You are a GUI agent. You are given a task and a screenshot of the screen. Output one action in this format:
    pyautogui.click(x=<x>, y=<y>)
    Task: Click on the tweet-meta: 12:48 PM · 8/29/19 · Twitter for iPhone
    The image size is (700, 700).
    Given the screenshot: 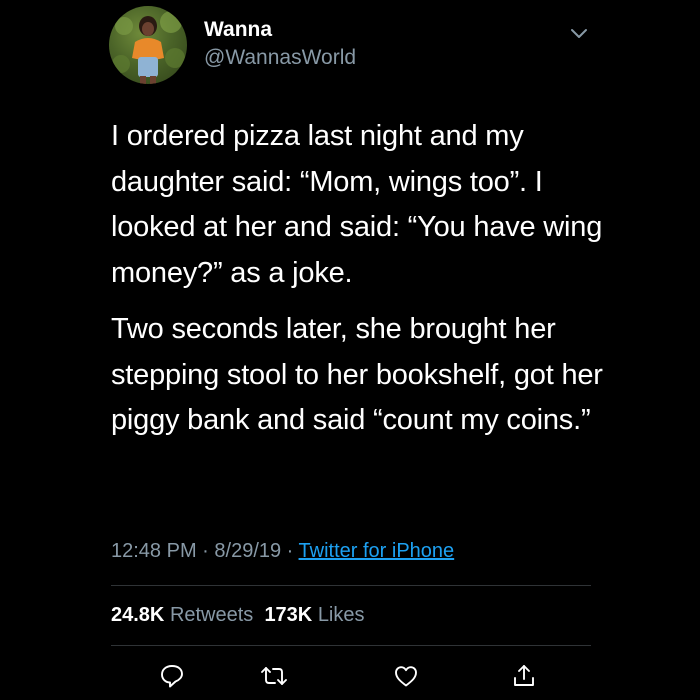 What is the action you would take?
    pyautogui.click(x=282, y=551)
    